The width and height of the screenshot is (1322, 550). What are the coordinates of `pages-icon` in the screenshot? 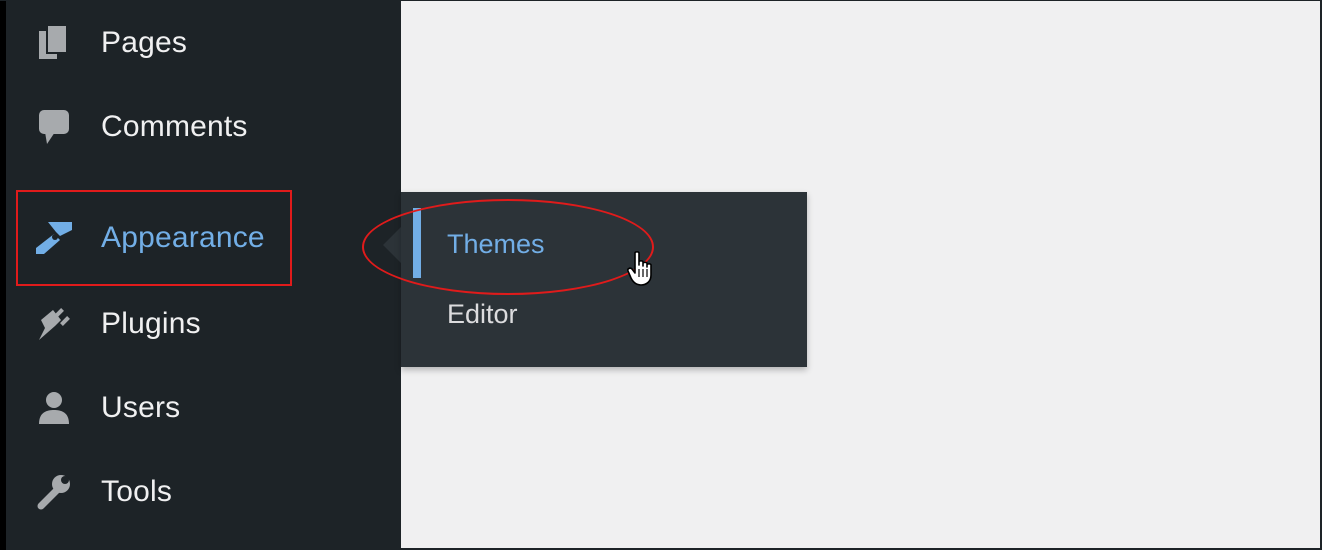 It's located at (54, 43).